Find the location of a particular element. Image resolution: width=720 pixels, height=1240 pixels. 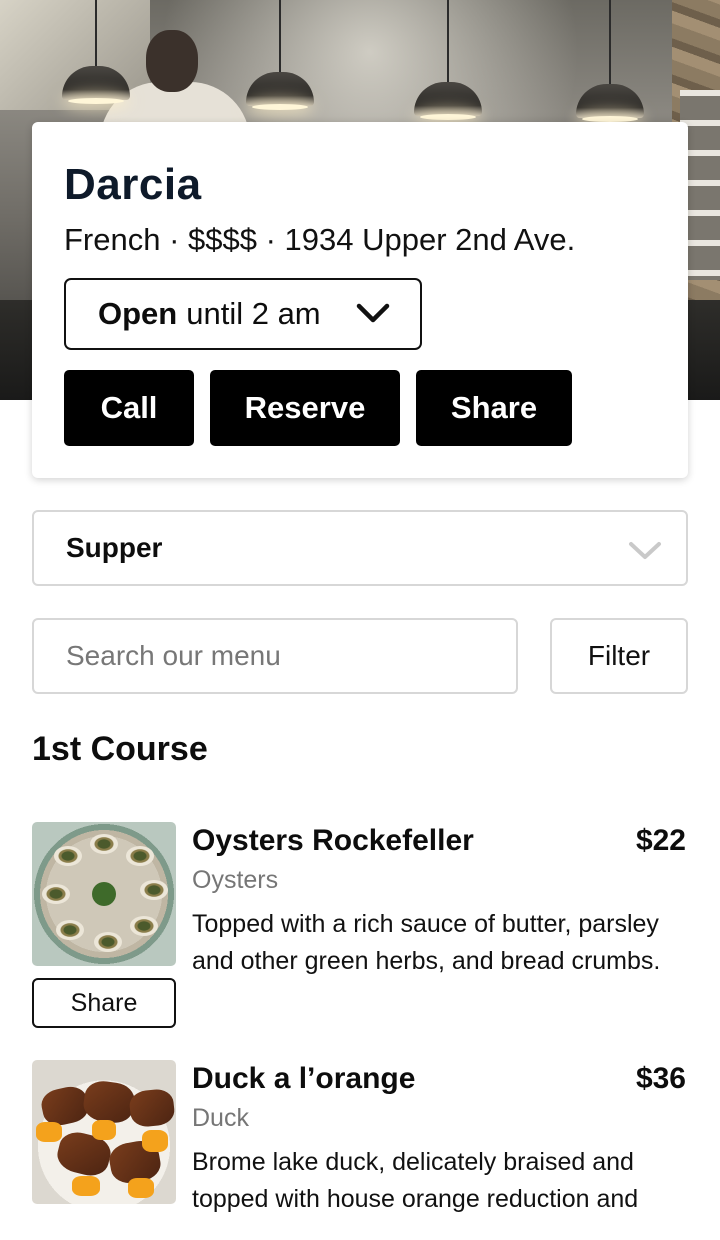

hero-chef-head is located at coordinates (172, 61).